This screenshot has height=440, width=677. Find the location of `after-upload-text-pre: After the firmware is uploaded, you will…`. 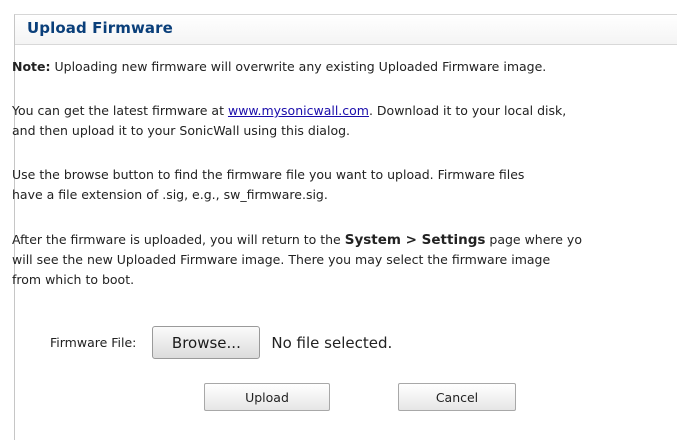

after-upload-text-pre: After the firmware is uploaded, you will… is located at coordinates (178, 239).